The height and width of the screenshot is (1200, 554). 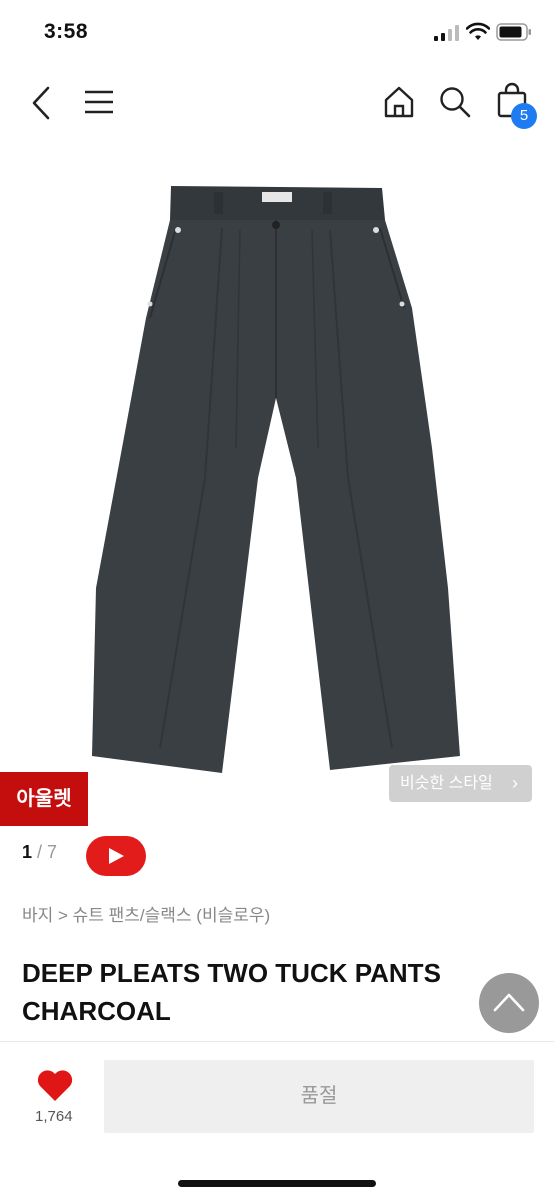 I want to click on top-nav, so click(x=277, y=106).